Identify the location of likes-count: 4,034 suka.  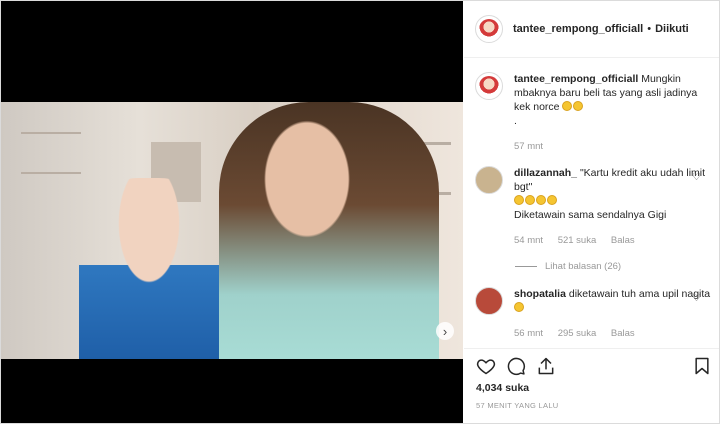
(502, 388).